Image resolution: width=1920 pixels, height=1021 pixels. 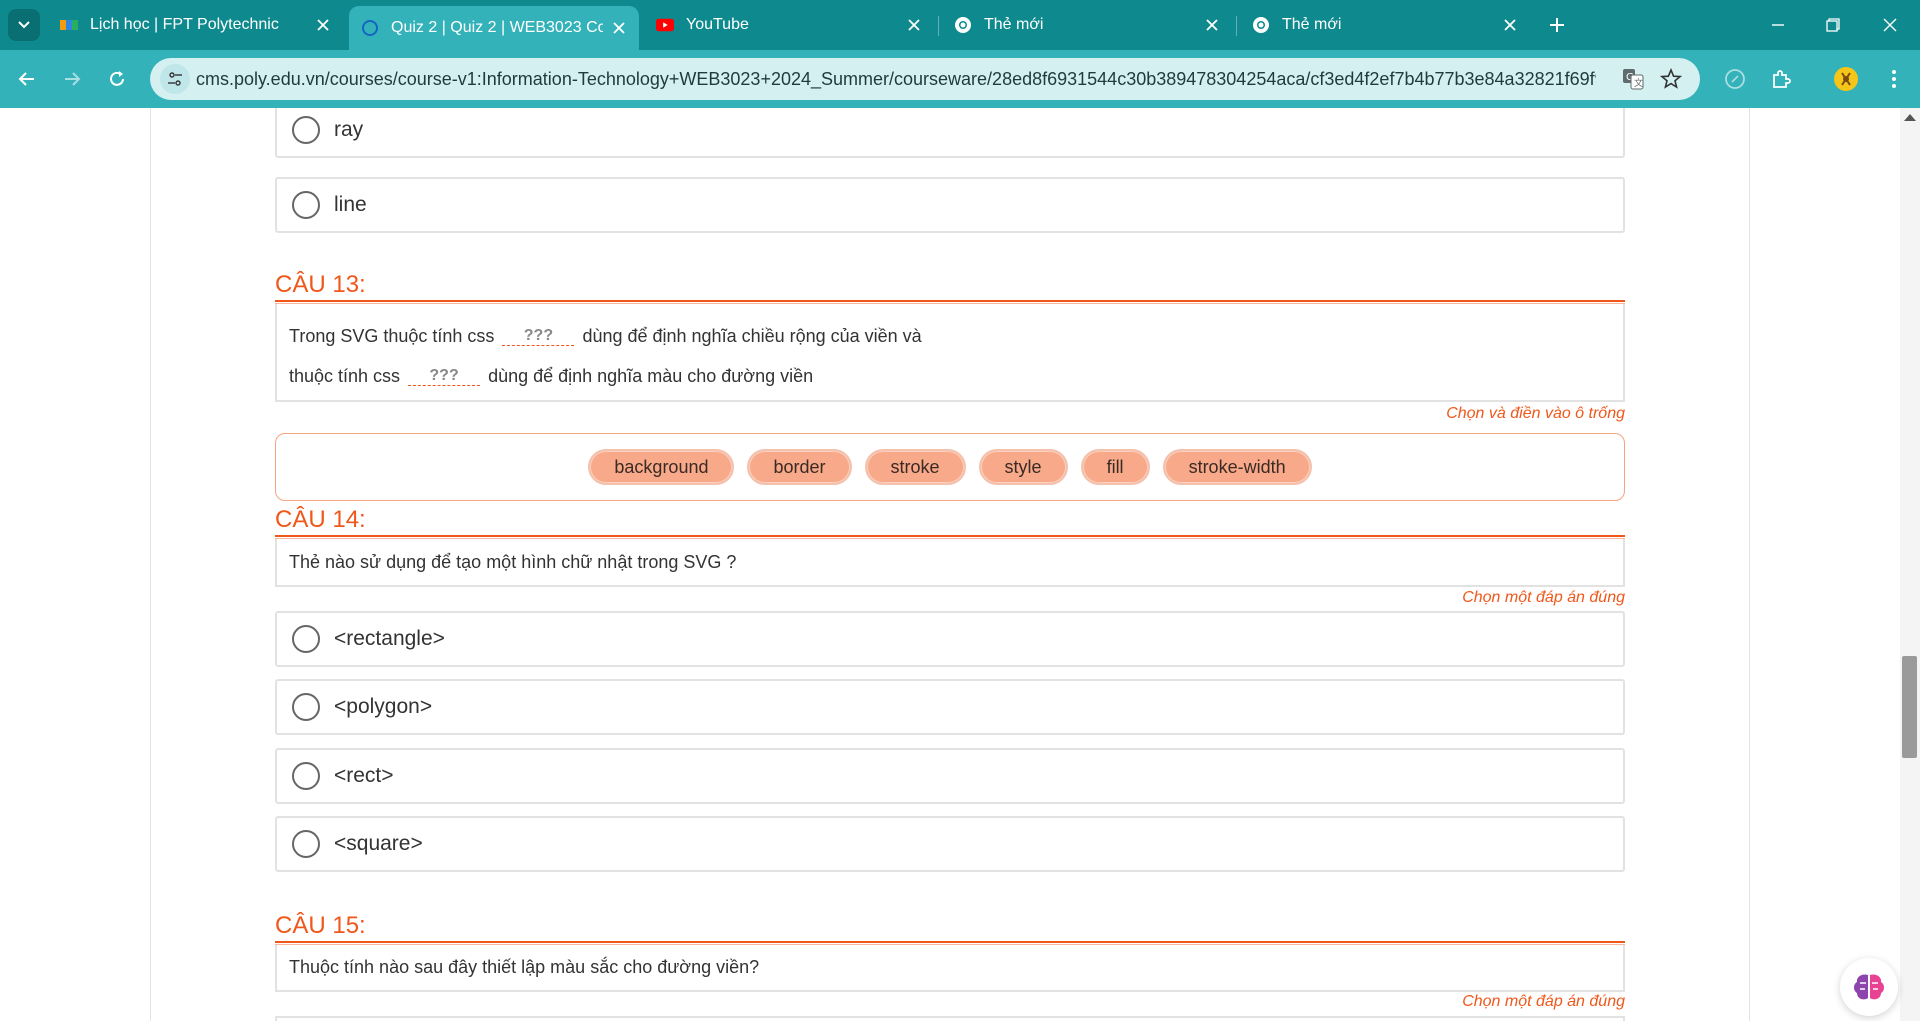 What do you see at coordinates (1910, 564) in the screenshot?
I see `scrollbar-track` at bounding box center [1910, 564].